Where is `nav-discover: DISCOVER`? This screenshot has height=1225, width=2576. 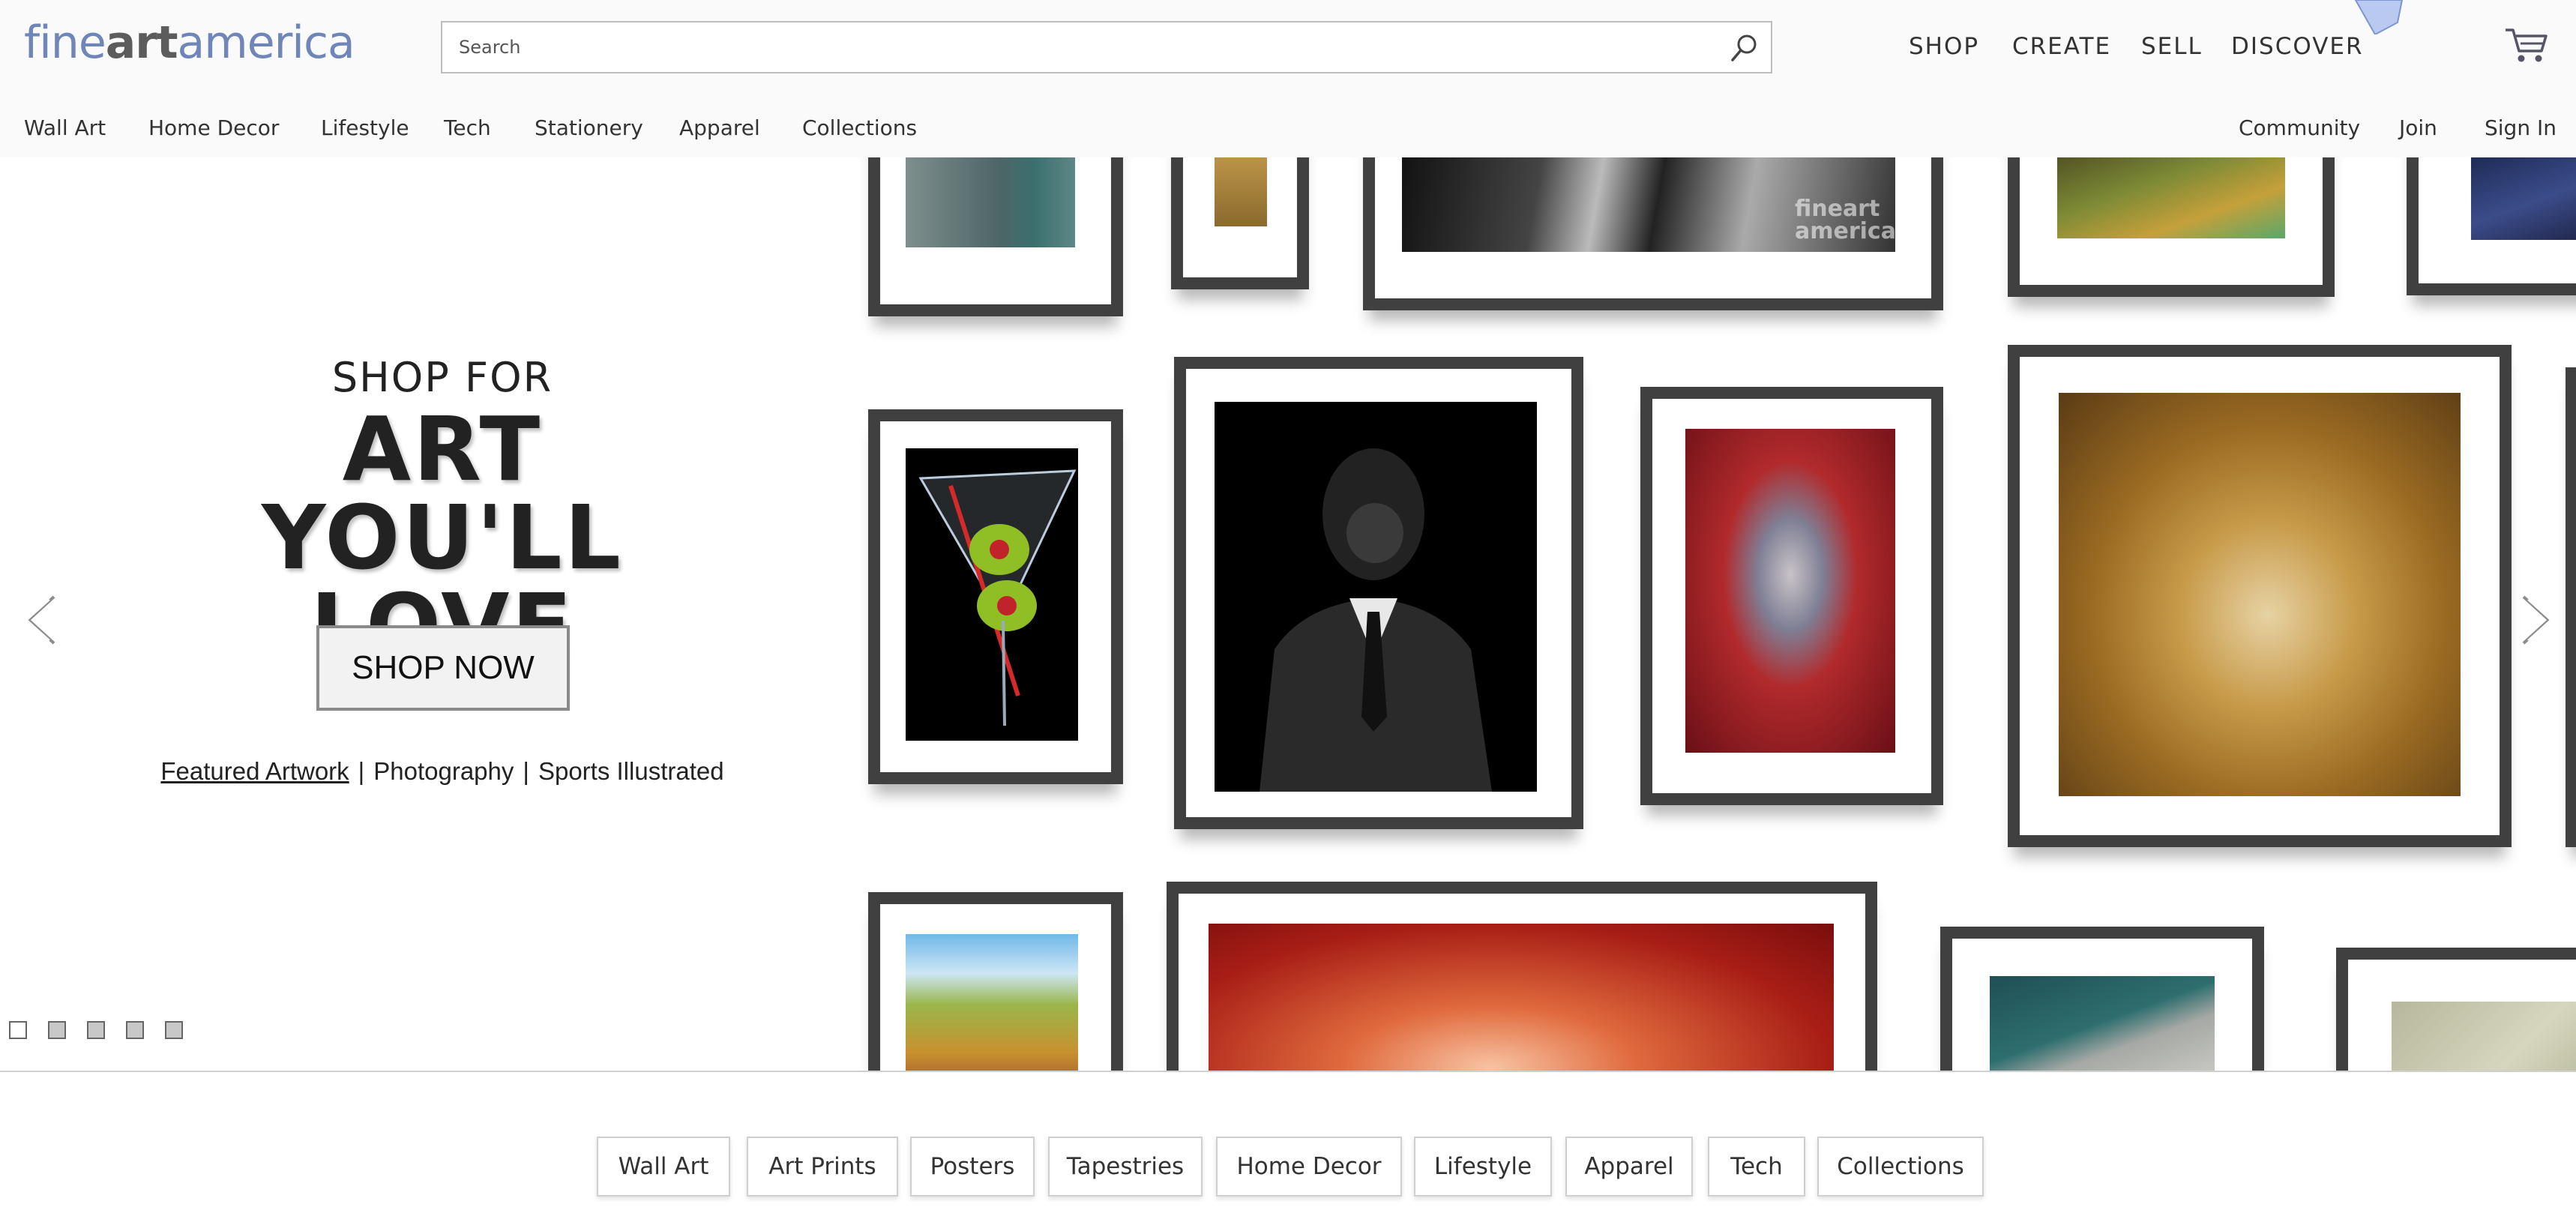 nav-discover: DISCOVER is located at coordinates (2298, 47).